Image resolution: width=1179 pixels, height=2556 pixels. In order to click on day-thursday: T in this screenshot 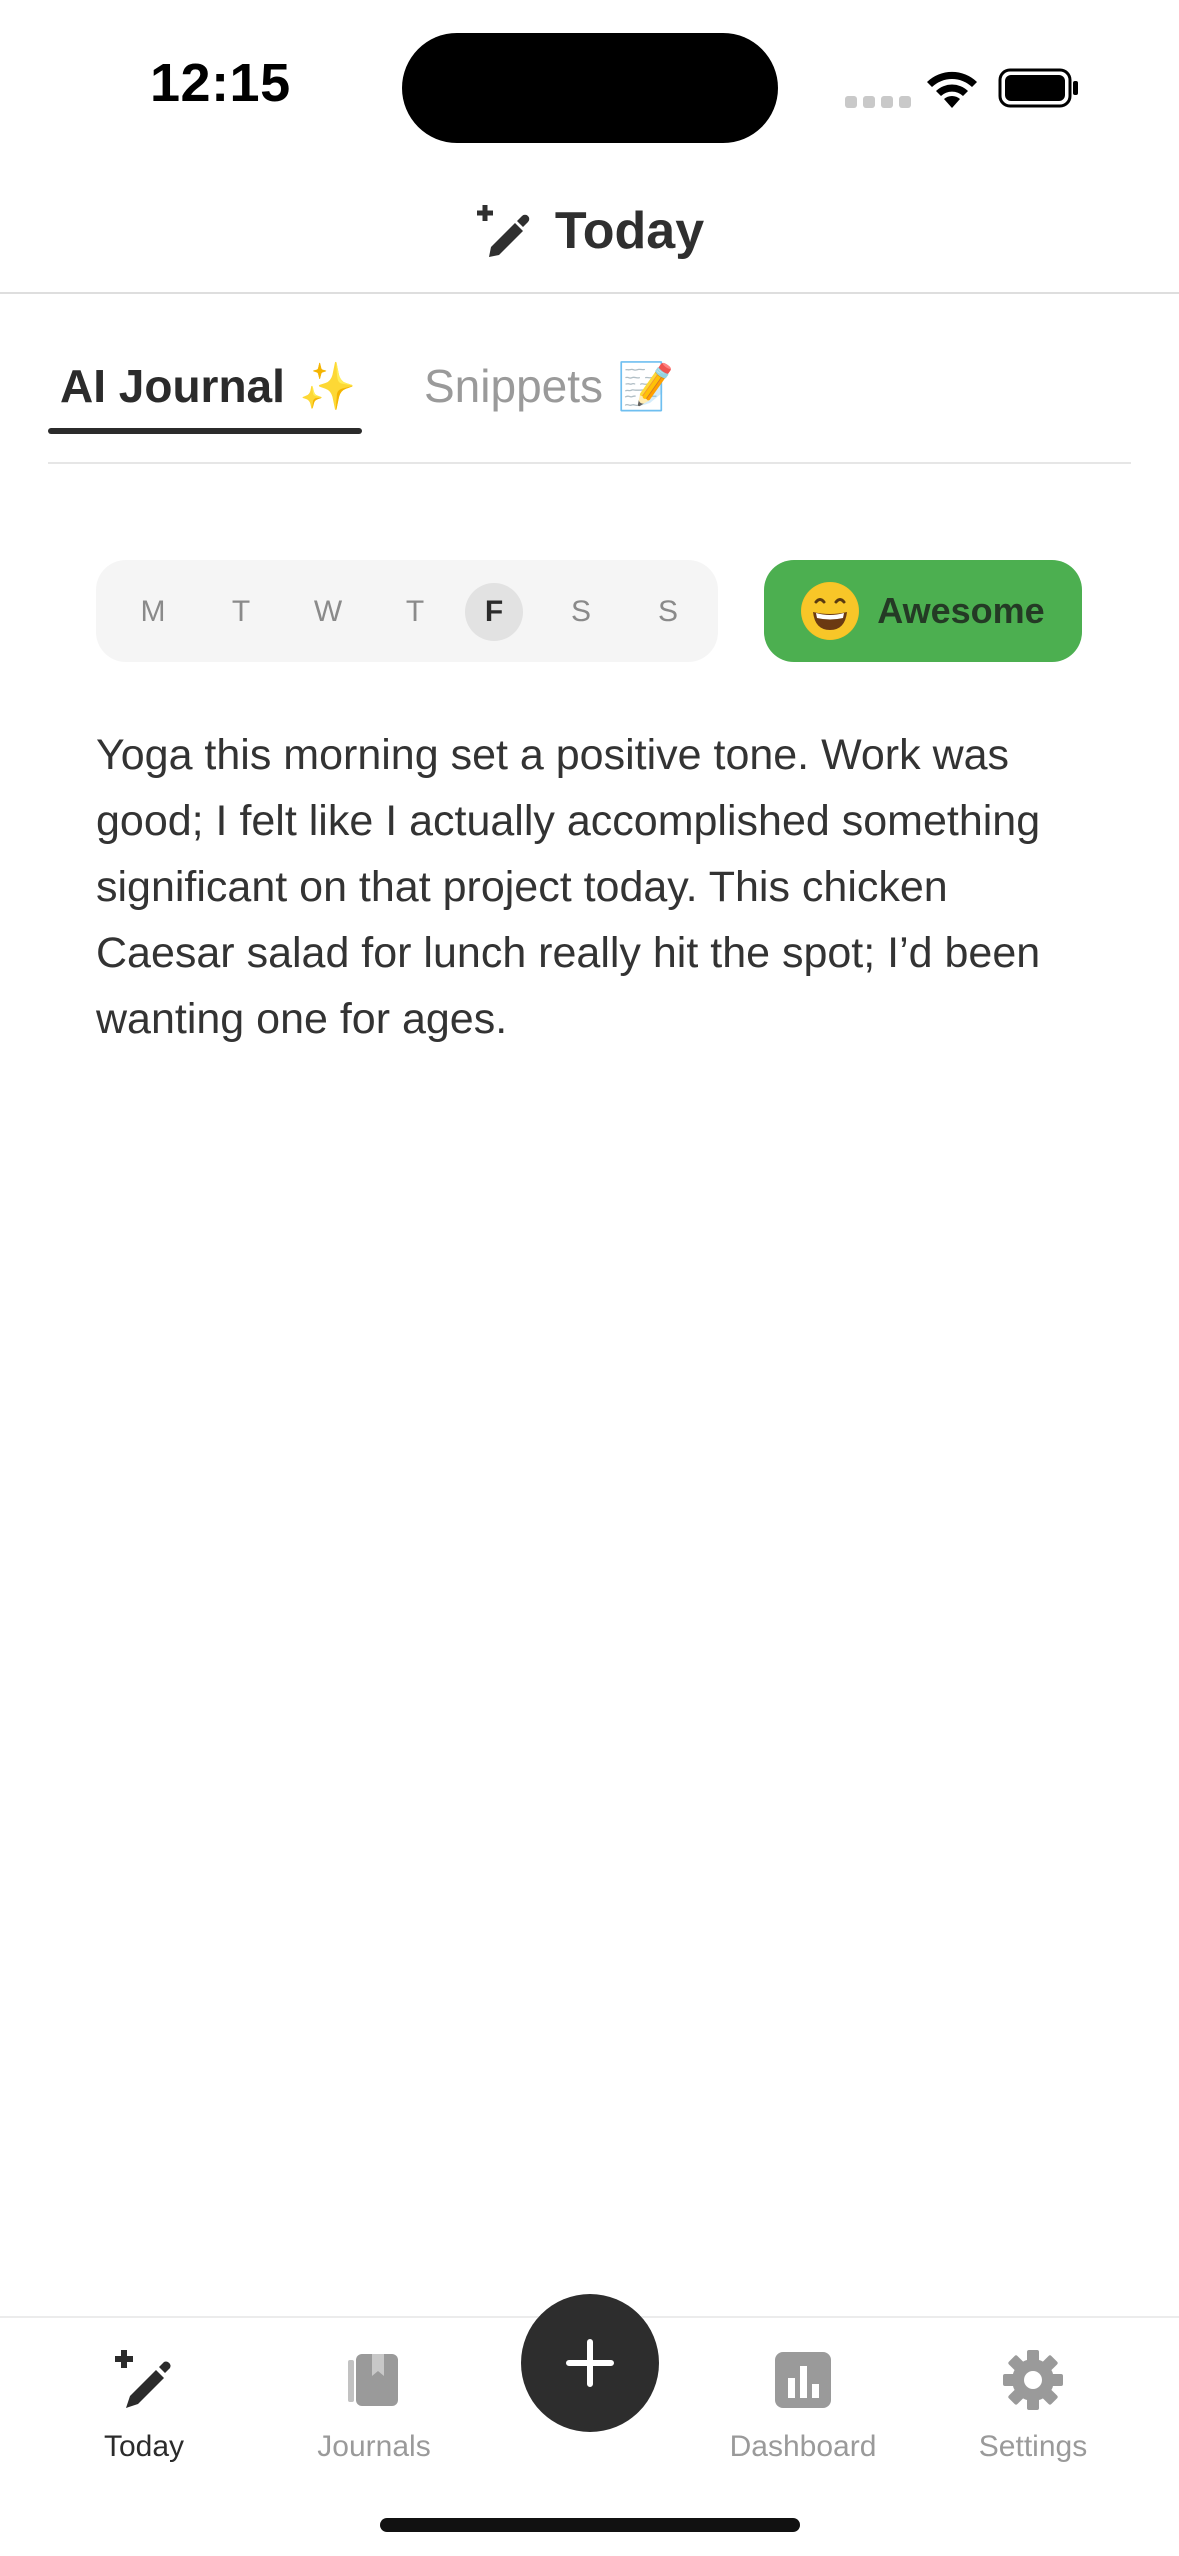, I will do `click(415, 612)`.